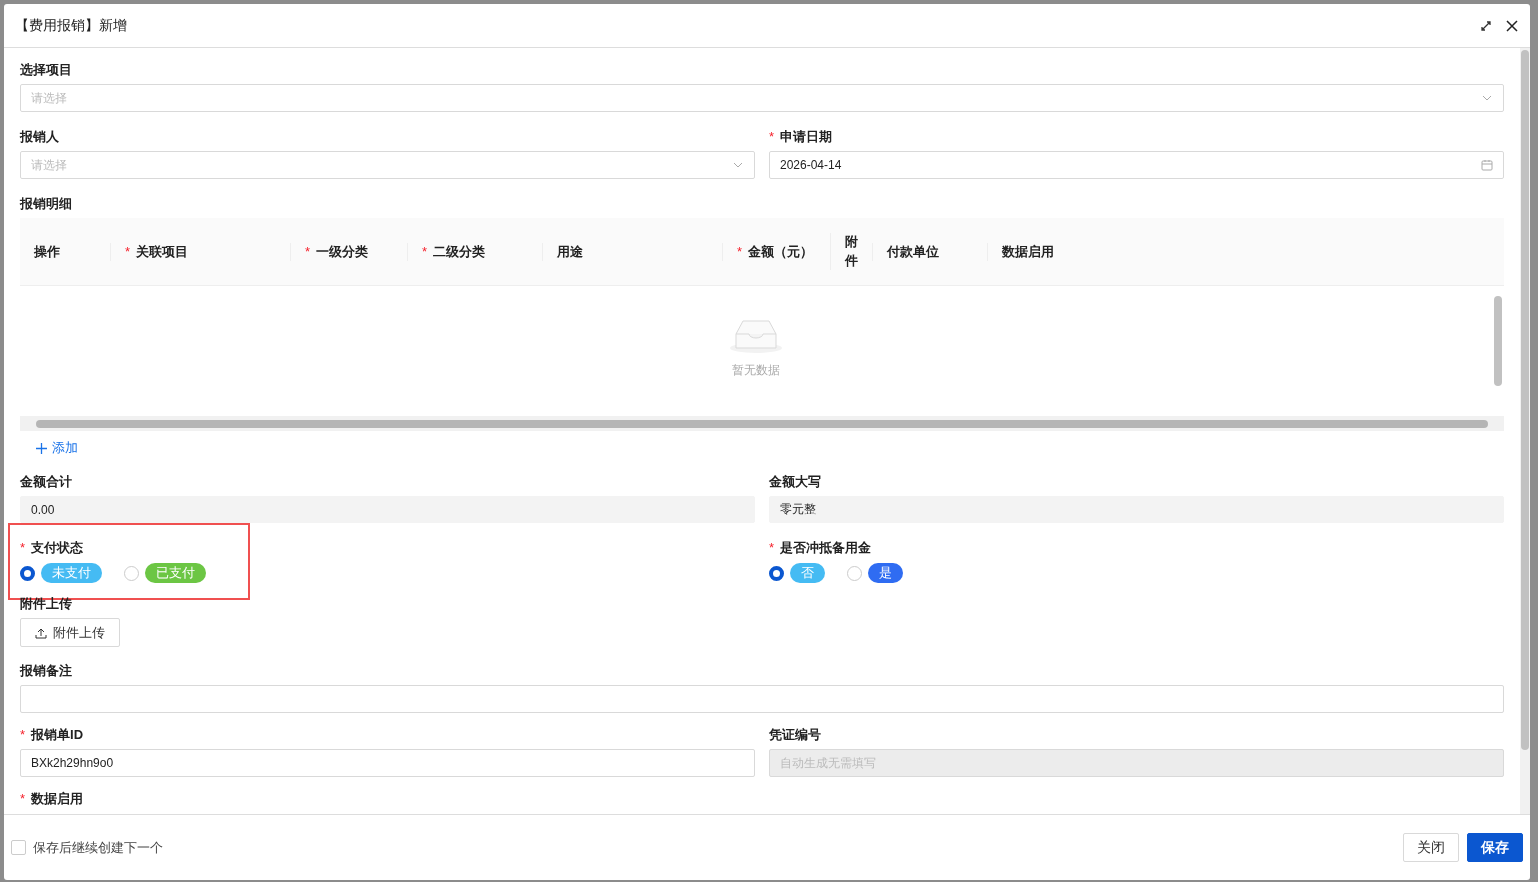 The image size is (1538, 882). Describe the element at coordinates (40, 137) in the screenshot. I see `field-label: 报销人` at that location.